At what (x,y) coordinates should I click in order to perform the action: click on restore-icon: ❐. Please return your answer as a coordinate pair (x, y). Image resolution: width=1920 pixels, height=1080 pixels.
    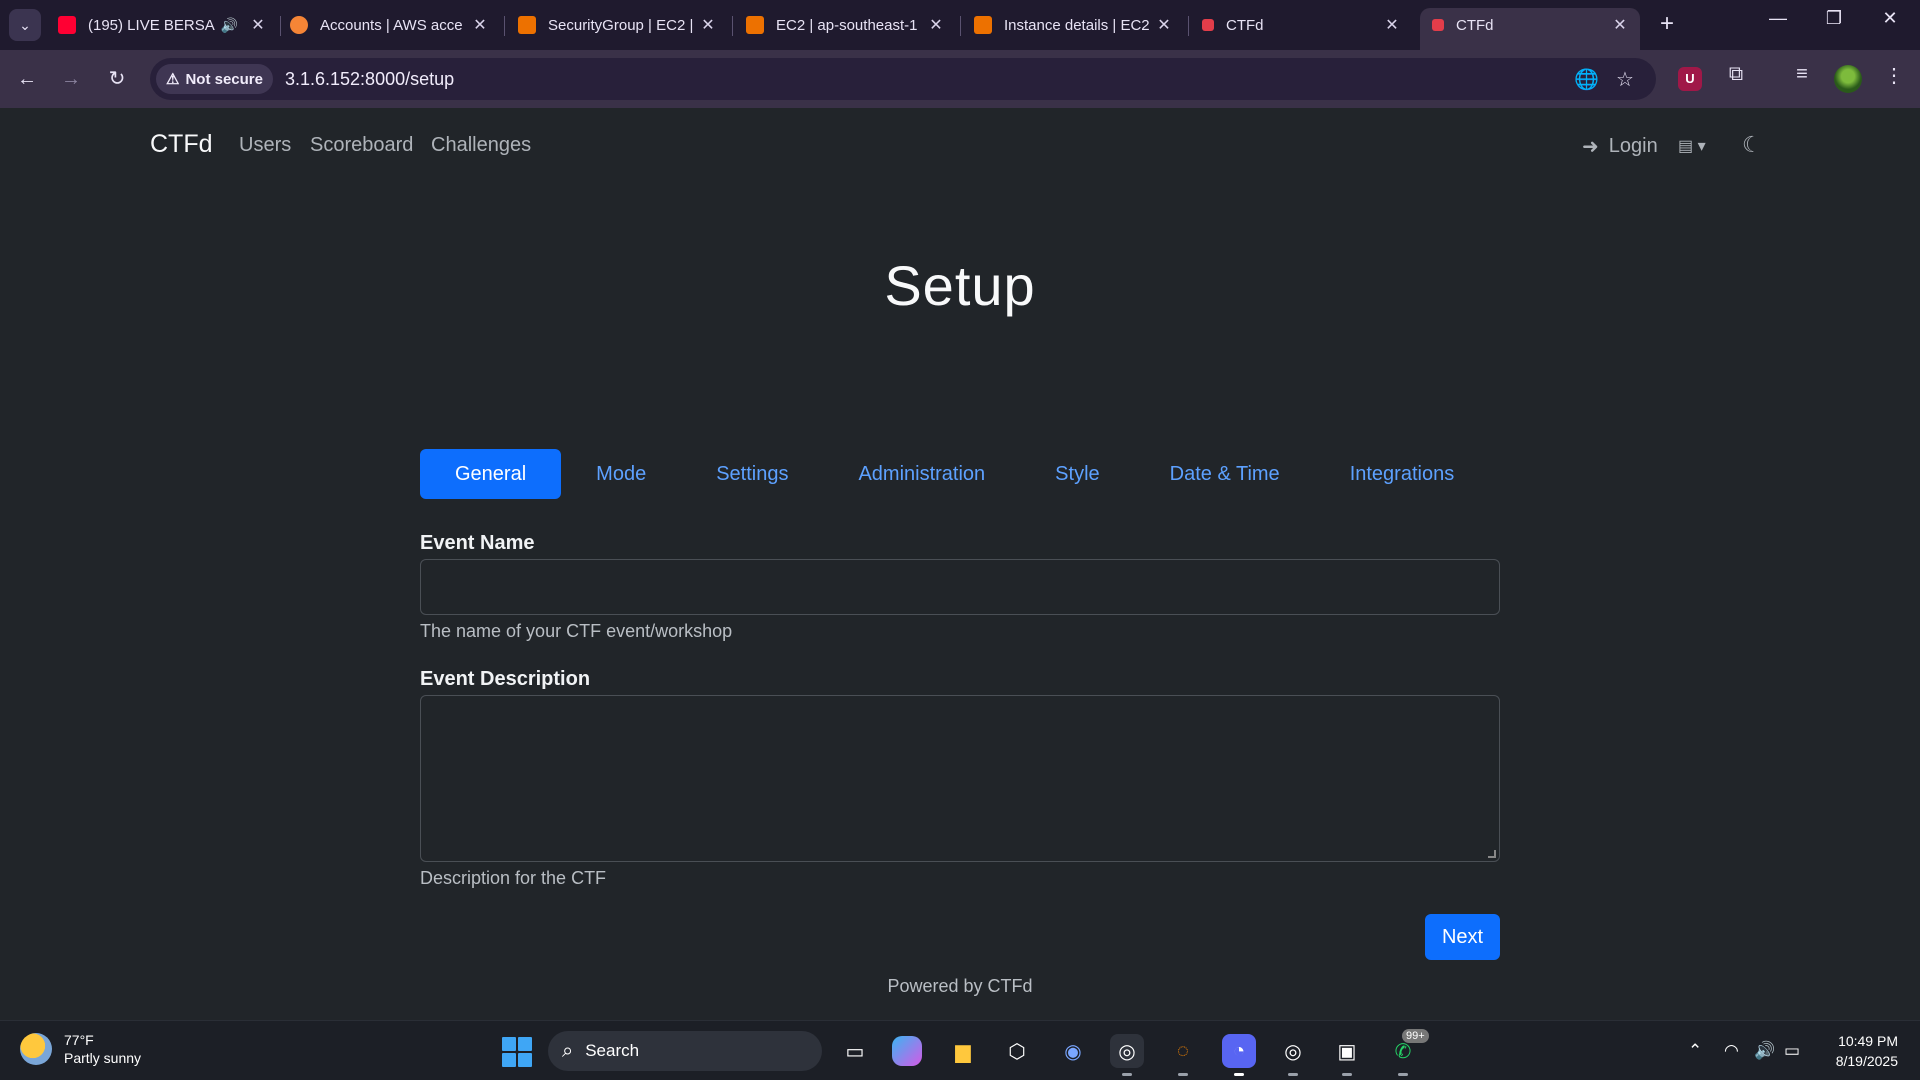
    Looking at the image, I should click on (1834, 18).